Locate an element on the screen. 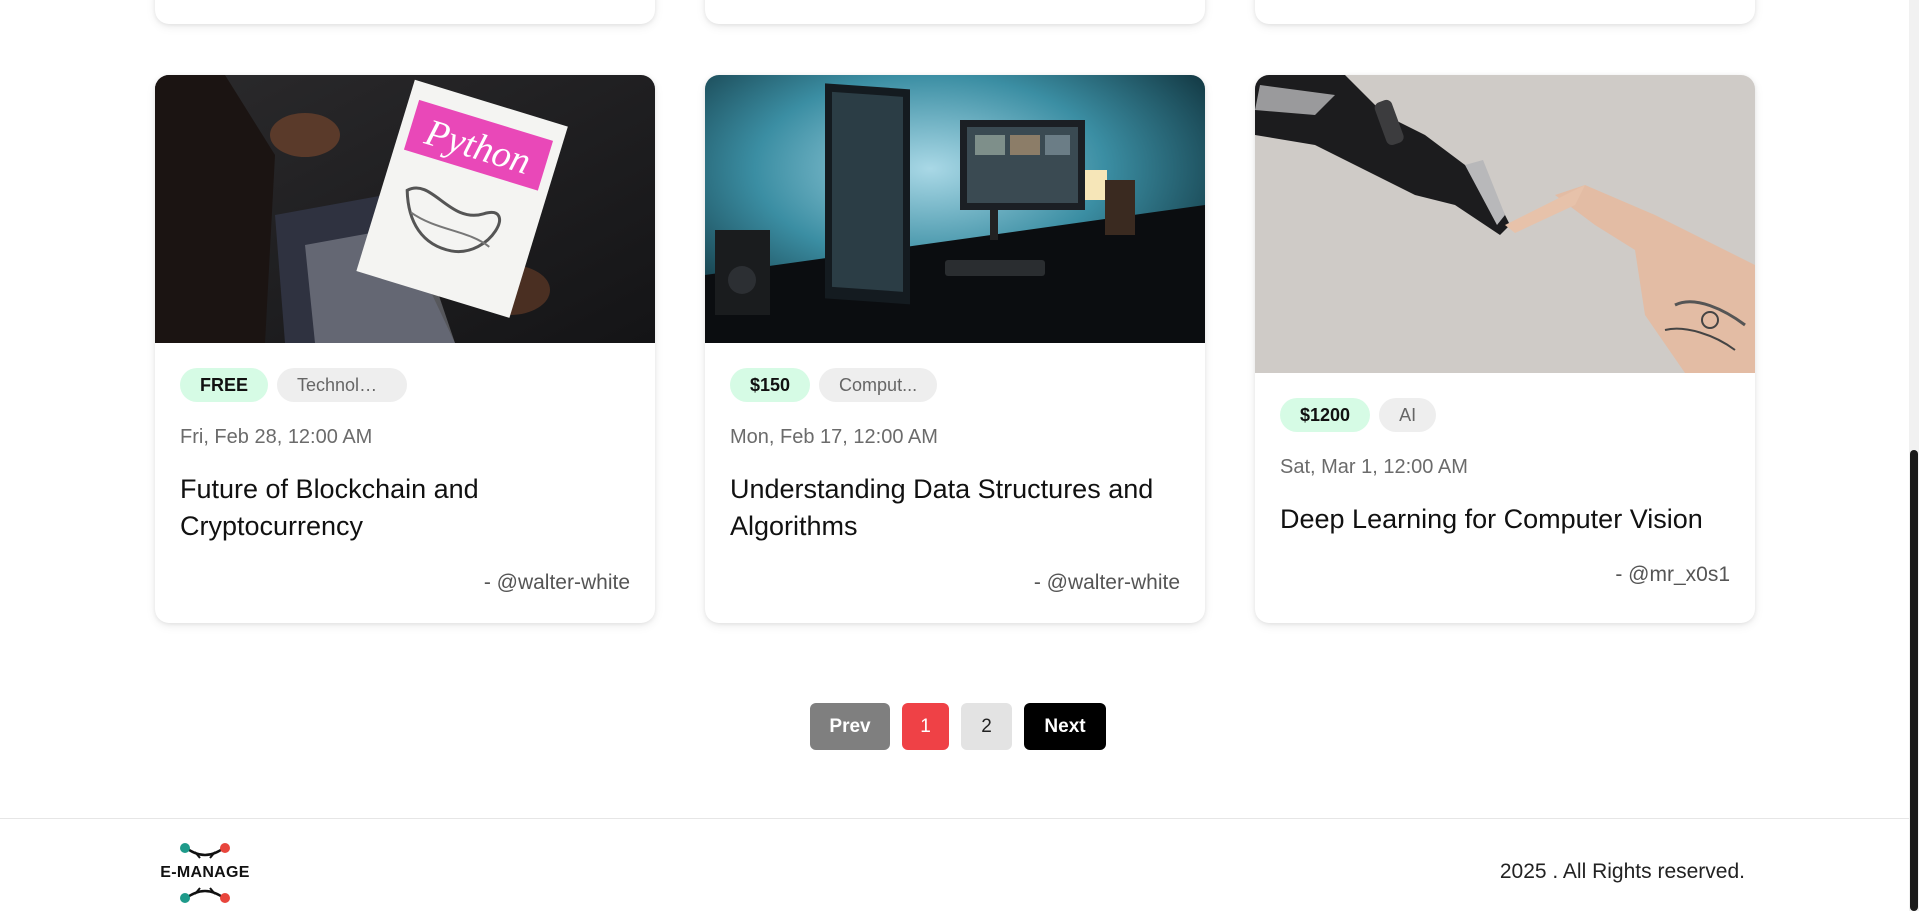 The width and height of the screenshot is (1919, 911). logo: E-MANAGE is located at coordinates (205, 873).